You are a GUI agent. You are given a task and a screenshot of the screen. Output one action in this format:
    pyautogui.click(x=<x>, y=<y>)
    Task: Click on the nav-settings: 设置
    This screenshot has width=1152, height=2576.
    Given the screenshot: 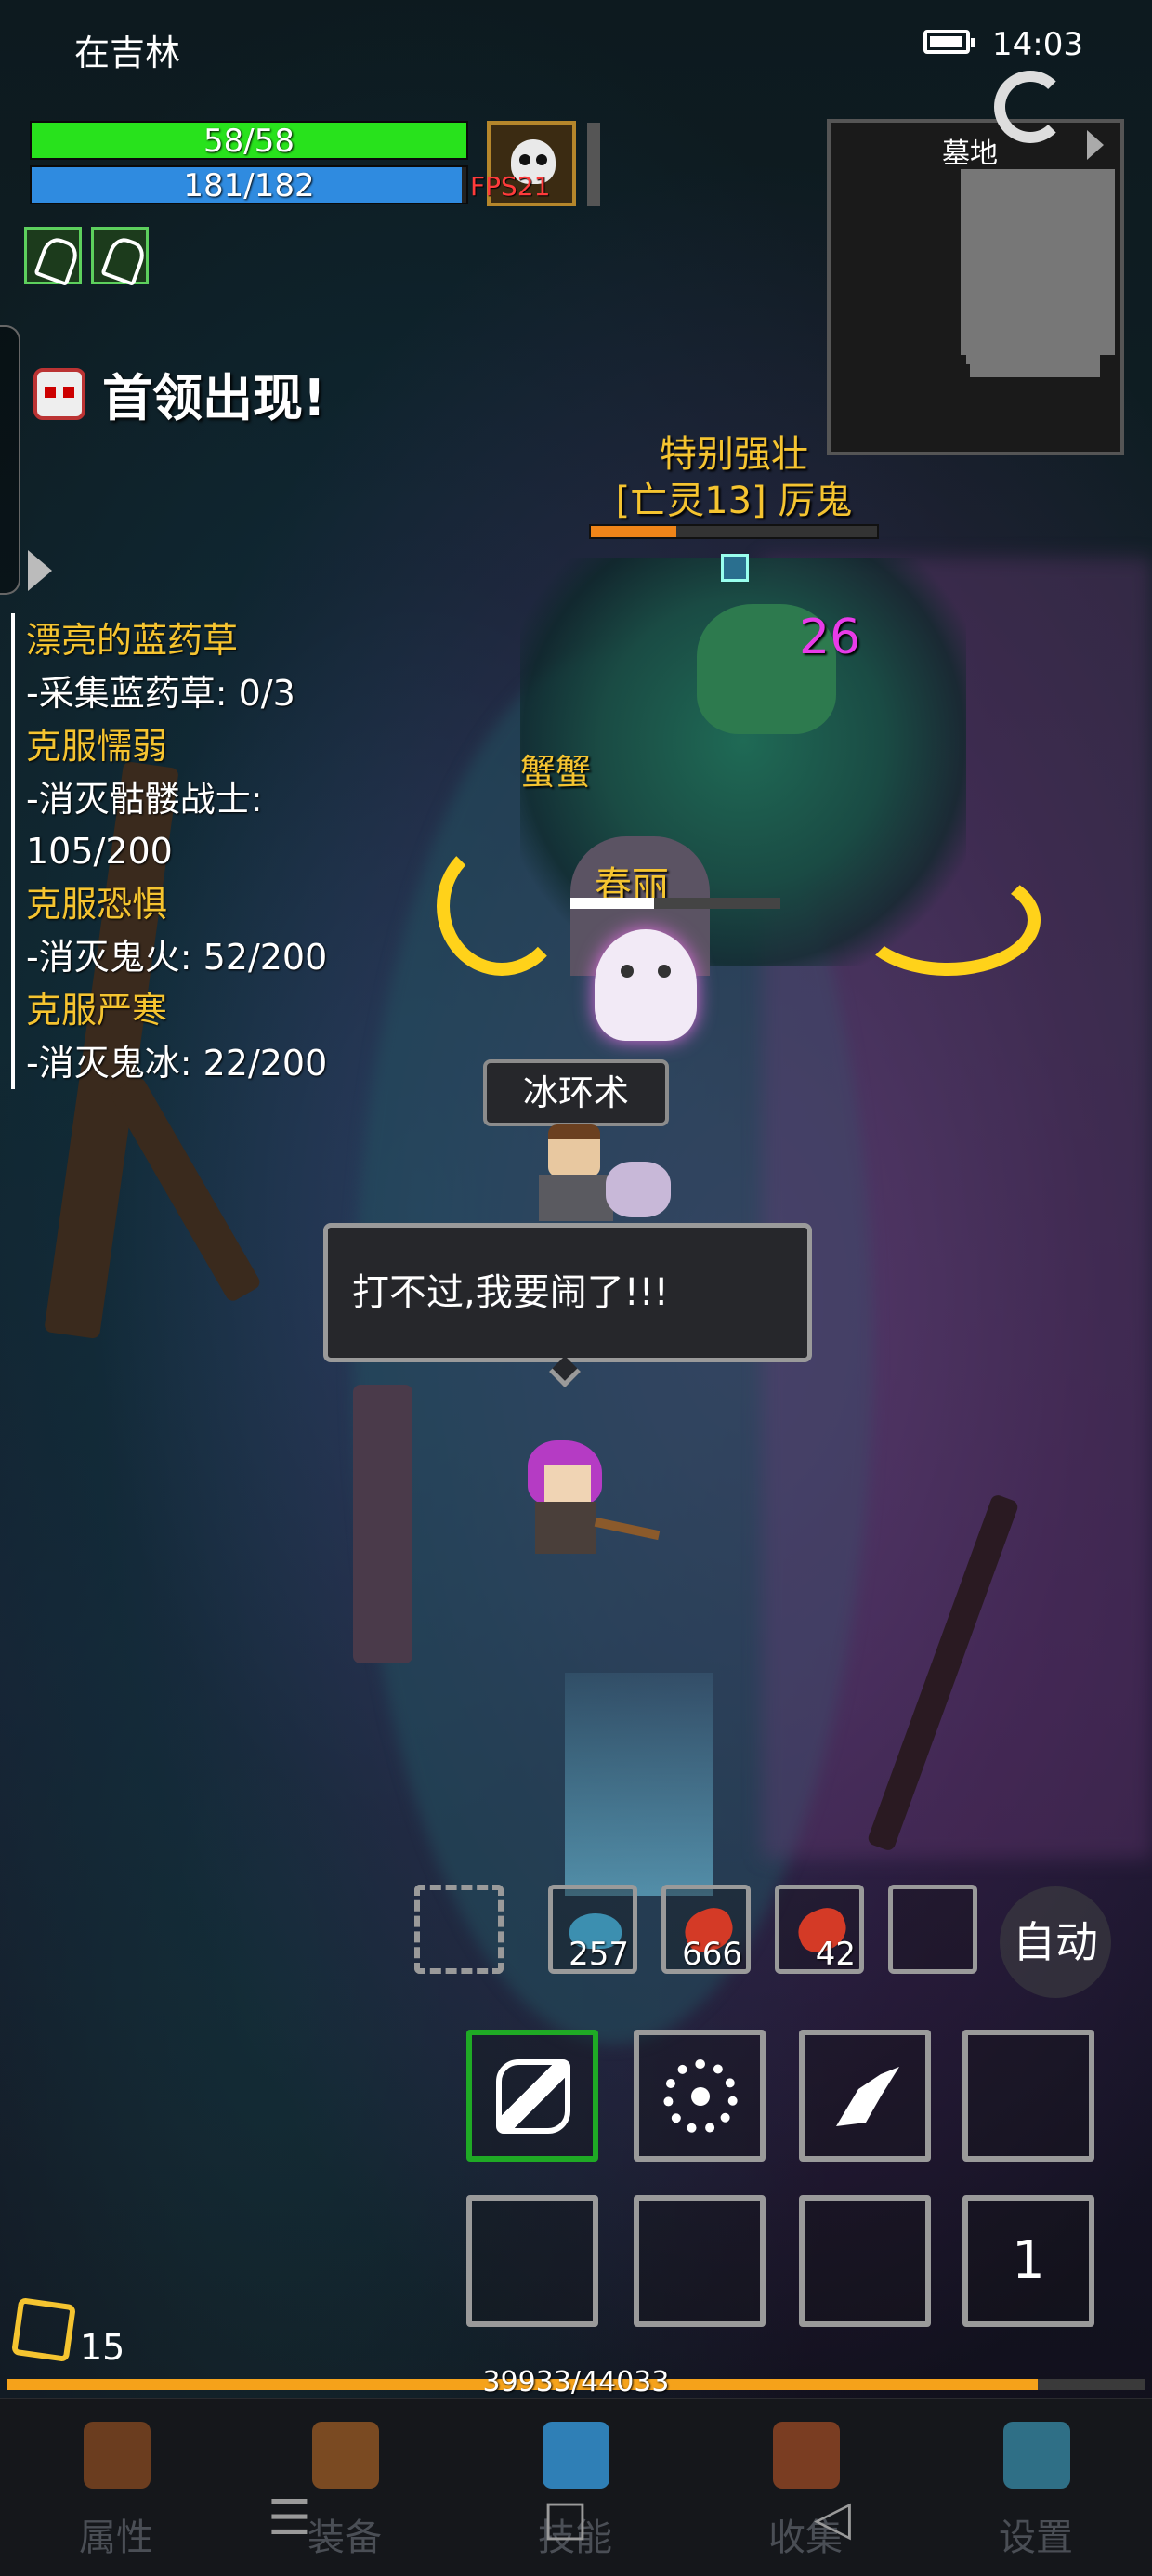 What is the action you would take?
    pyautogui.click(x=1036, y=2492)
    